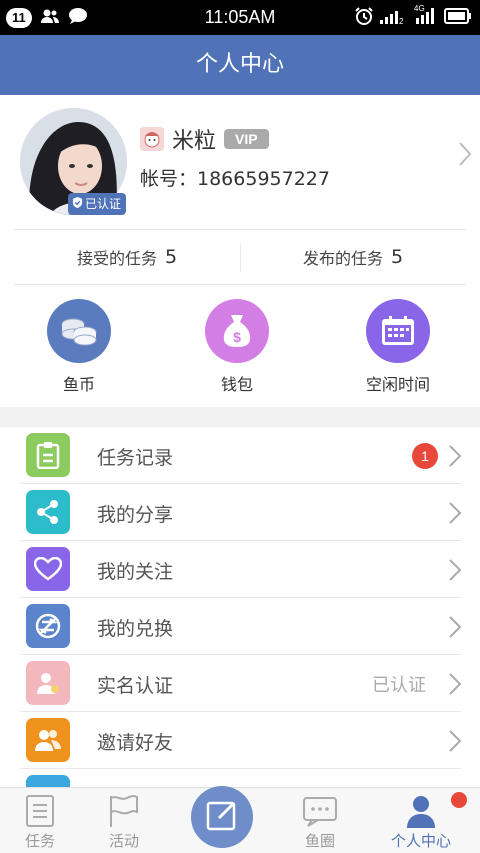 The height and width of the screenshot is (853, 480). Describe the element at coordinates (364, 18) in the screenshot. I see `alarm-icon` at that location.